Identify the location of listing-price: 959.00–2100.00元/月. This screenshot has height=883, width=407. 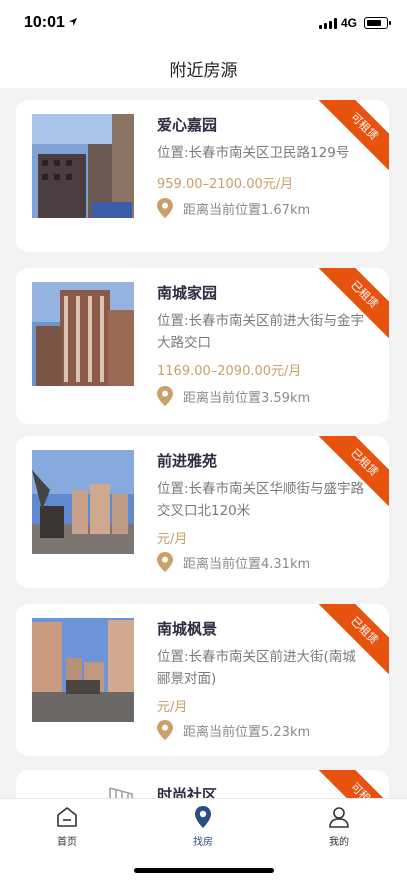
(225, 184).